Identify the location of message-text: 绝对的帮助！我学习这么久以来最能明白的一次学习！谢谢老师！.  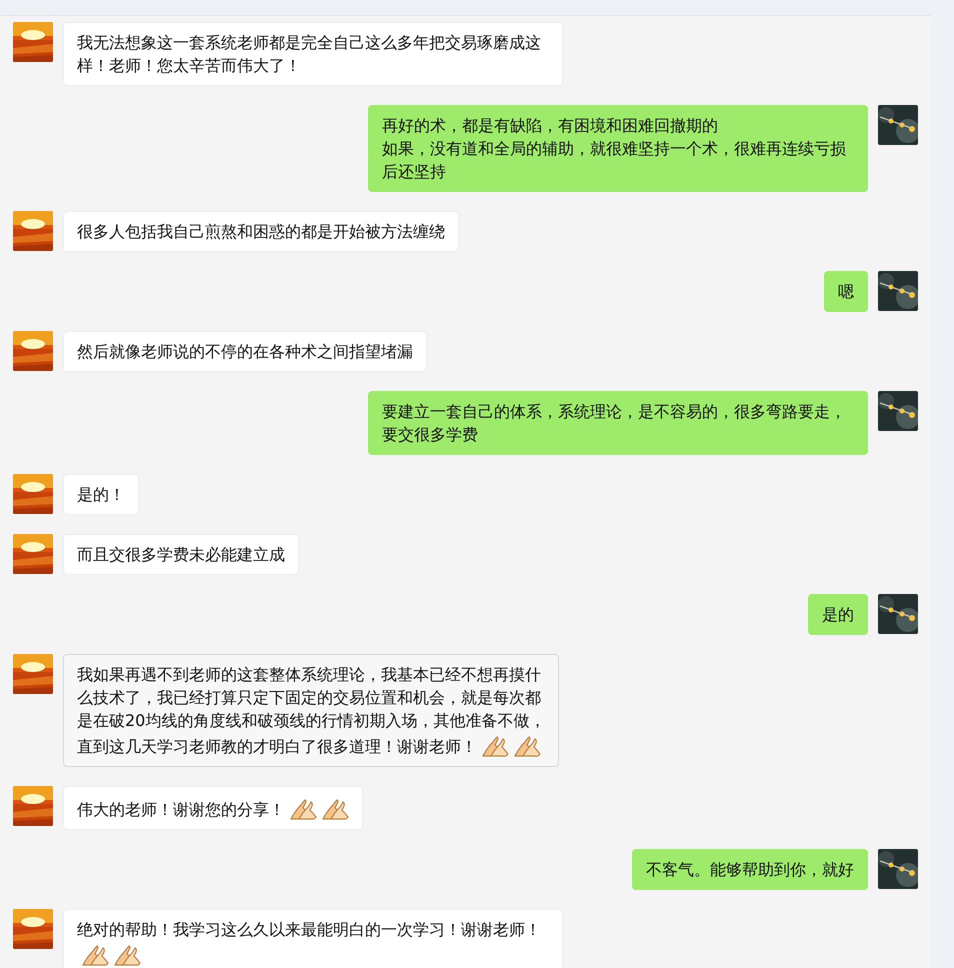
(309, 929).